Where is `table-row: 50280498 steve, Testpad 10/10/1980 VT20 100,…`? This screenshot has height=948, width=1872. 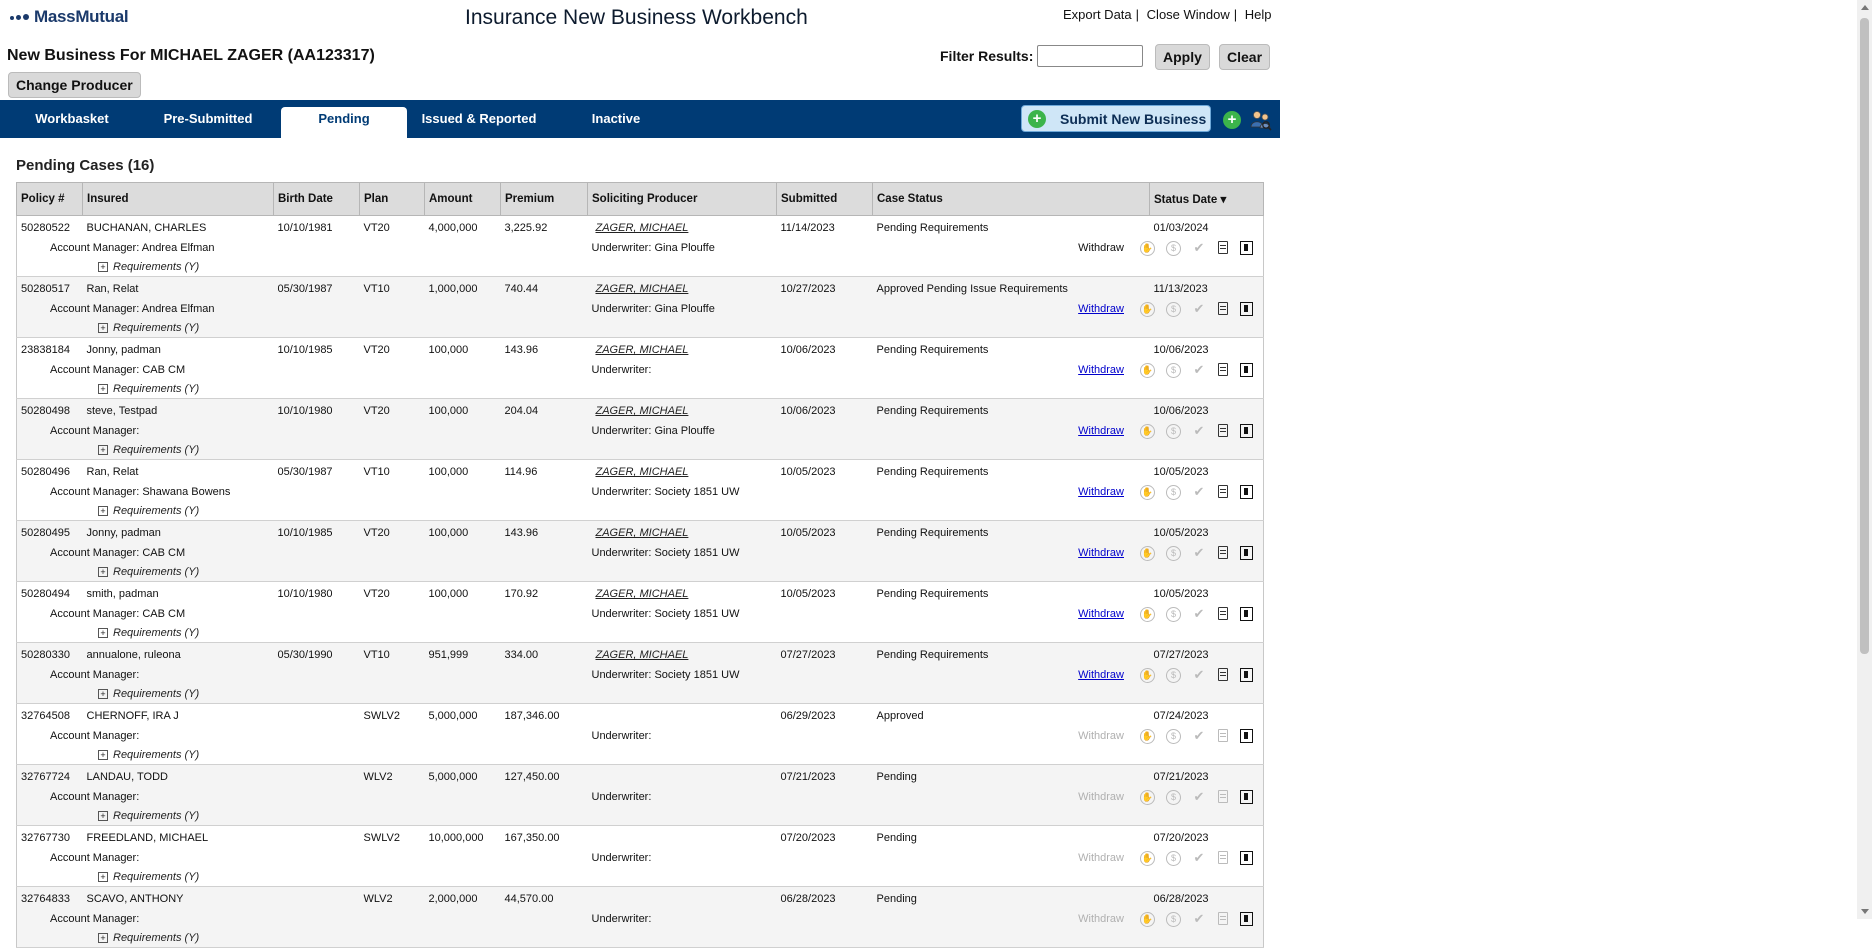 table-row: 50280498 steve, Testpad 10/10/1980 VT20 100,… is located at coordinates (640, 410).